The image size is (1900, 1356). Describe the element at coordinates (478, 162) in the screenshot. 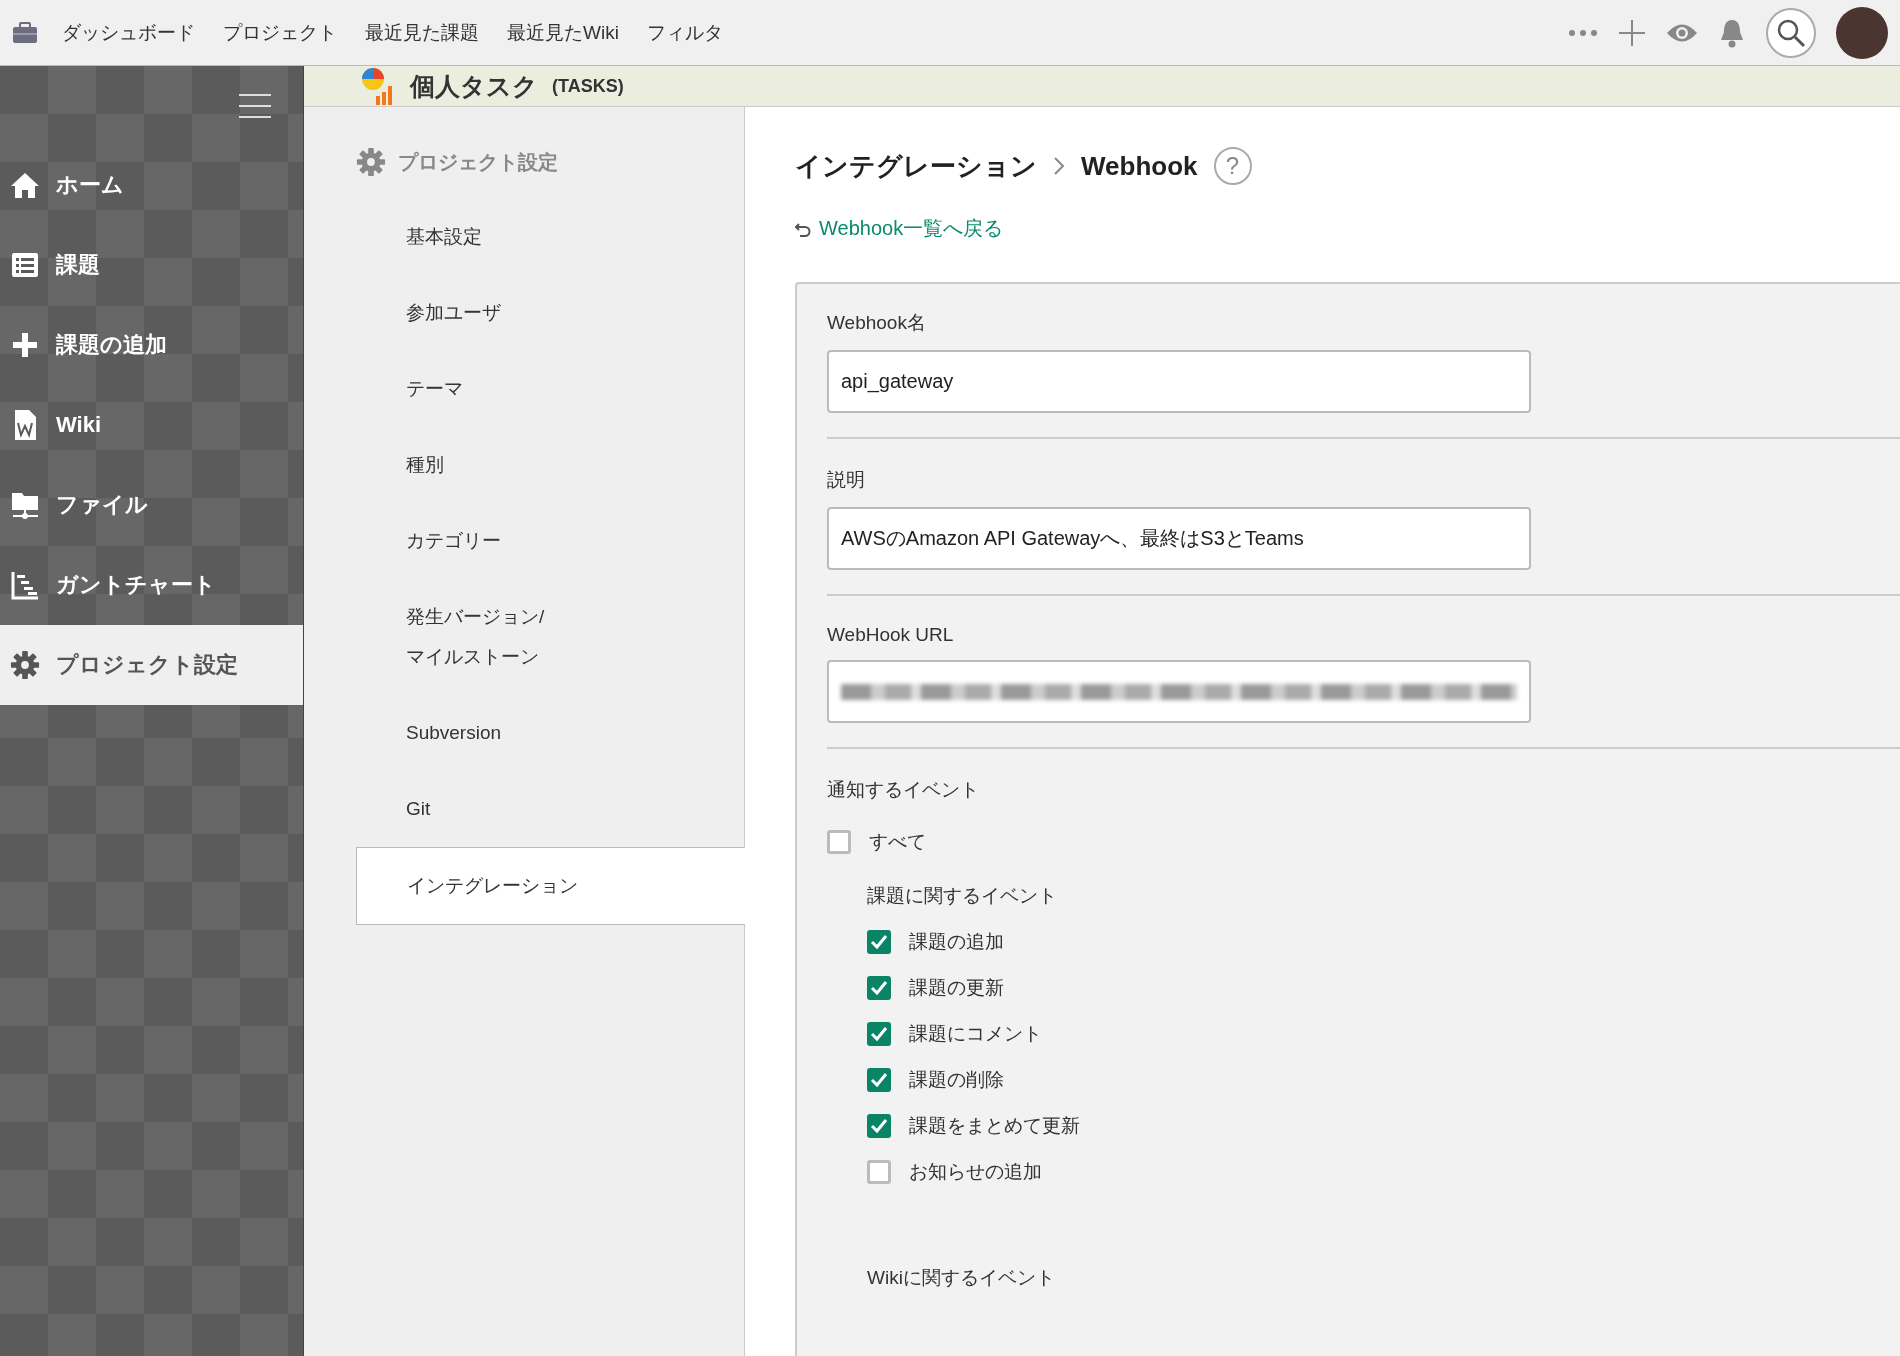

I see `settings-menu-title: プロジェクト設定` at that location.